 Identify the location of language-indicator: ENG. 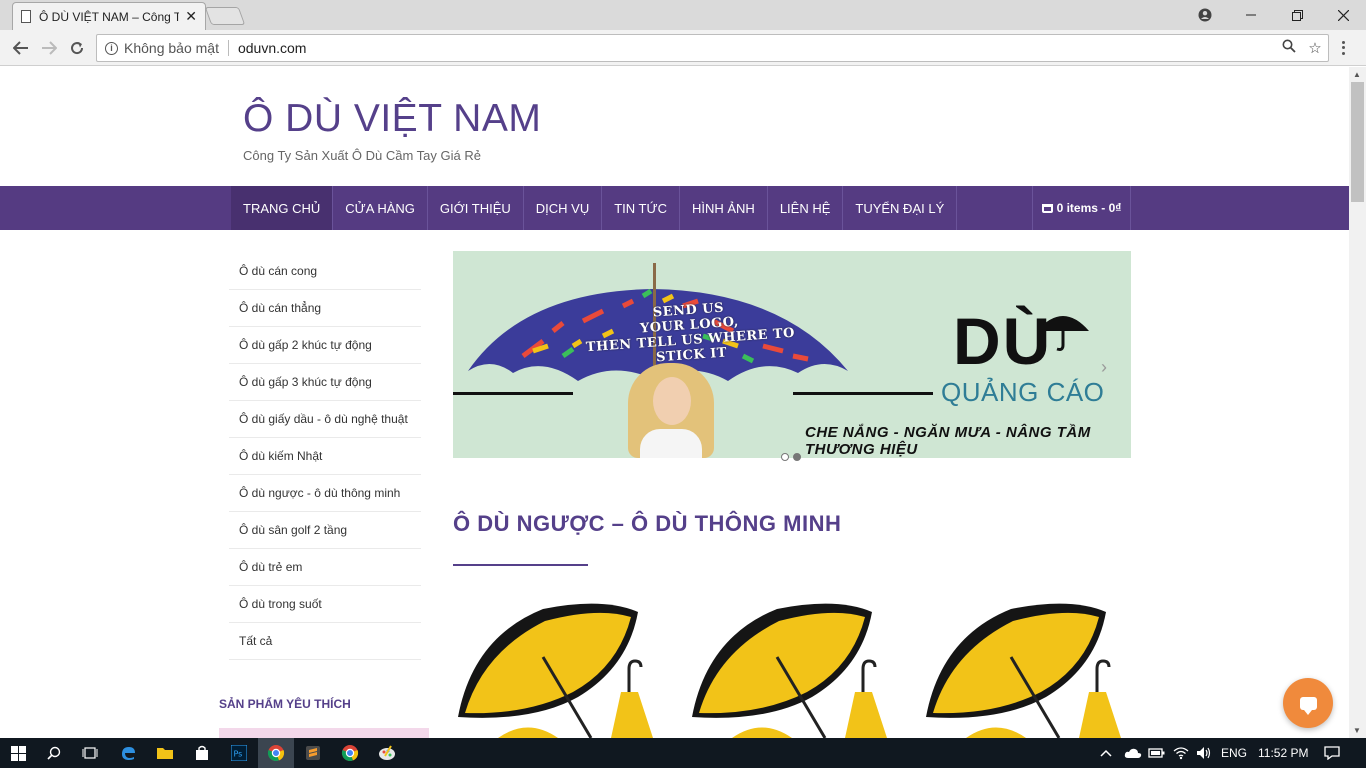
(1234, 753).